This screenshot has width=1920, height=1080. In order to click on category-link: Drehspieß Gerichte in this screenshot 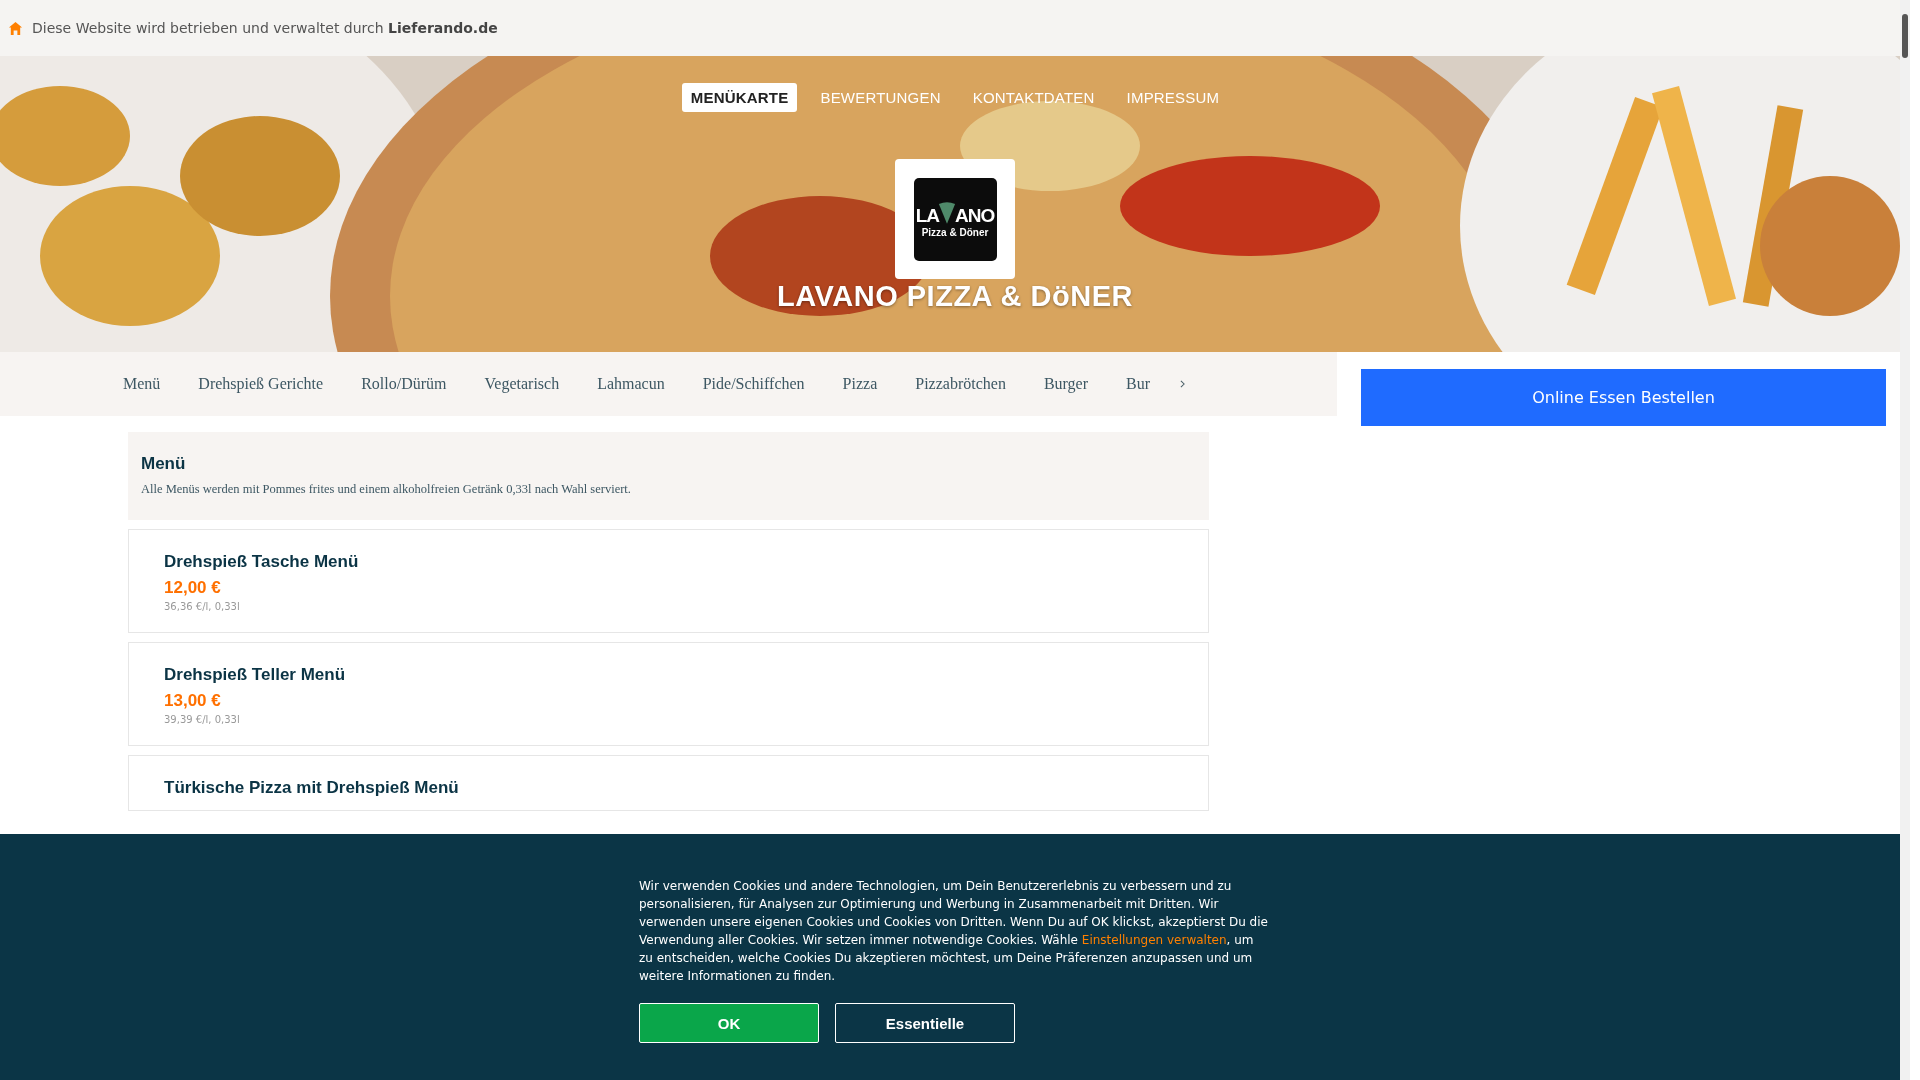, I will do `click(261, 384)`.